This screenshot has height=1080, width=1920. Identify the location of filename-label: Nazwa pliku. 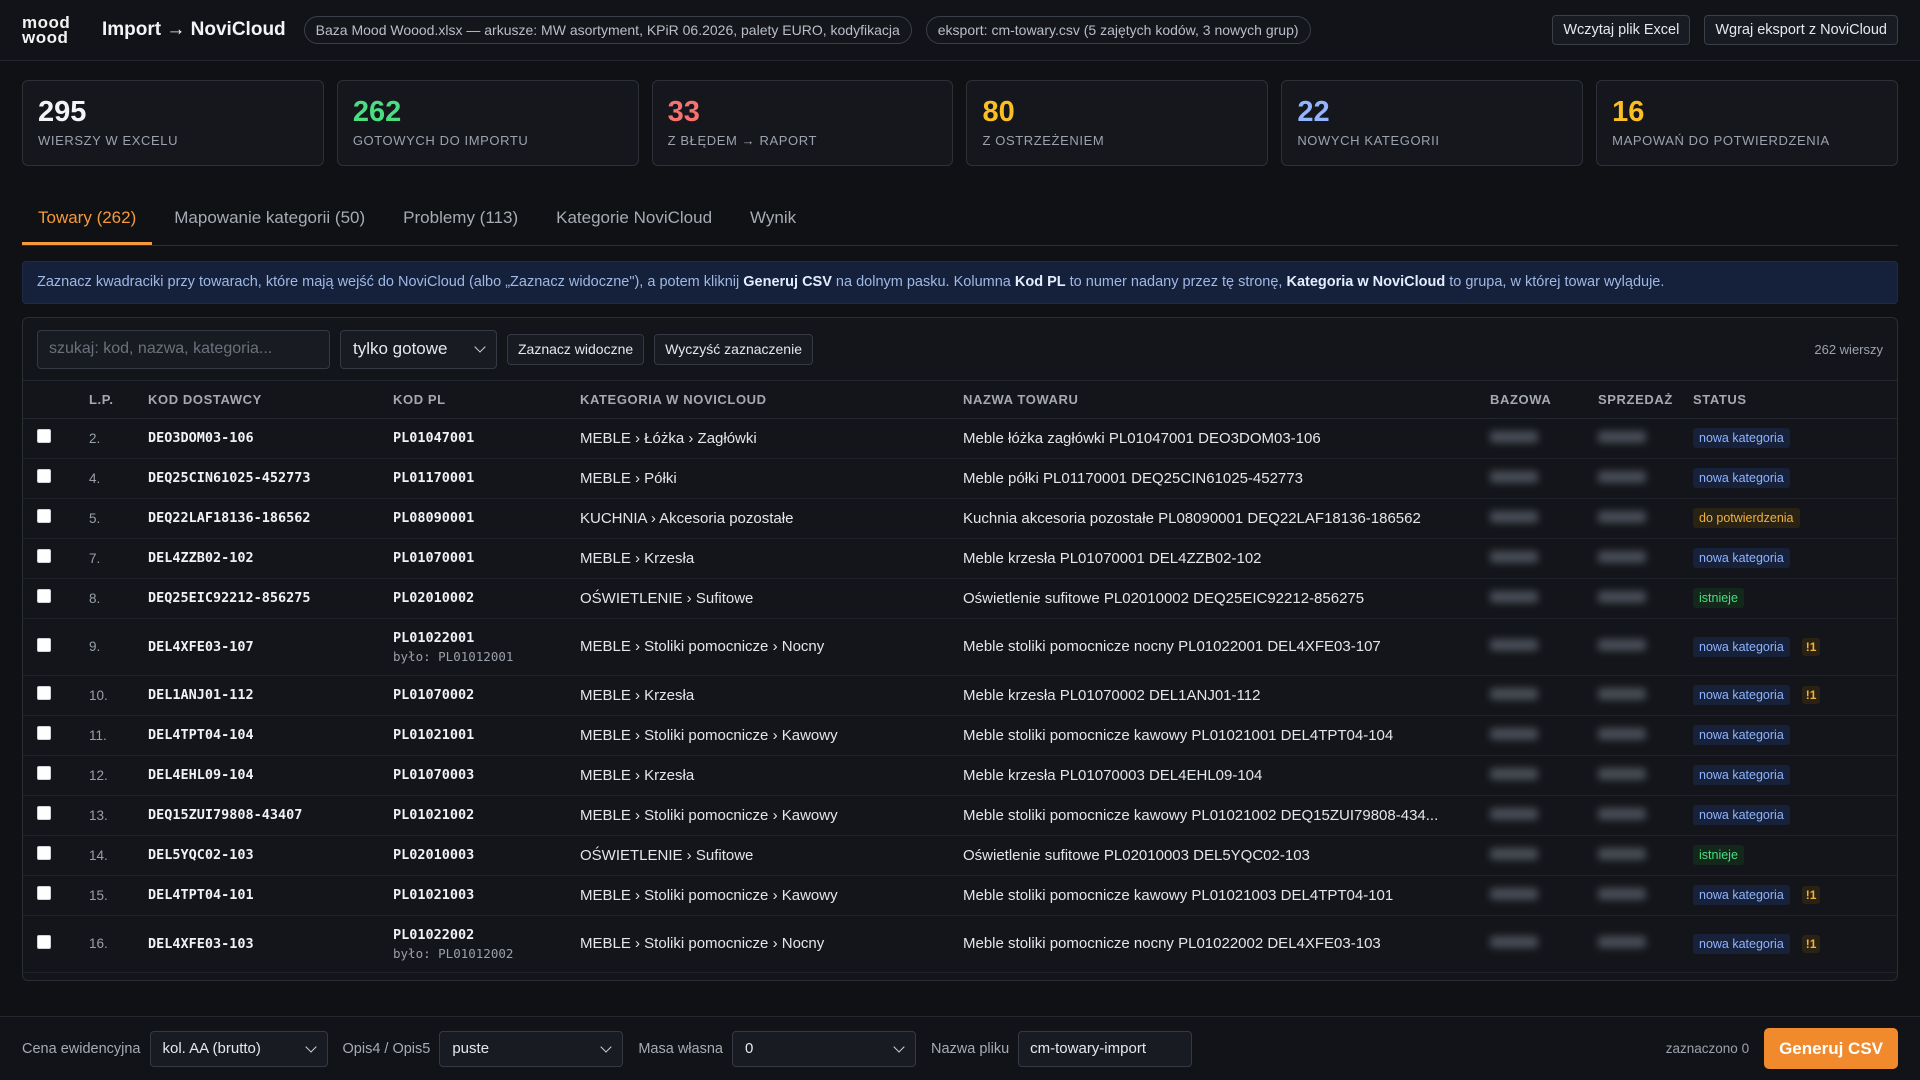
(970, 1048).